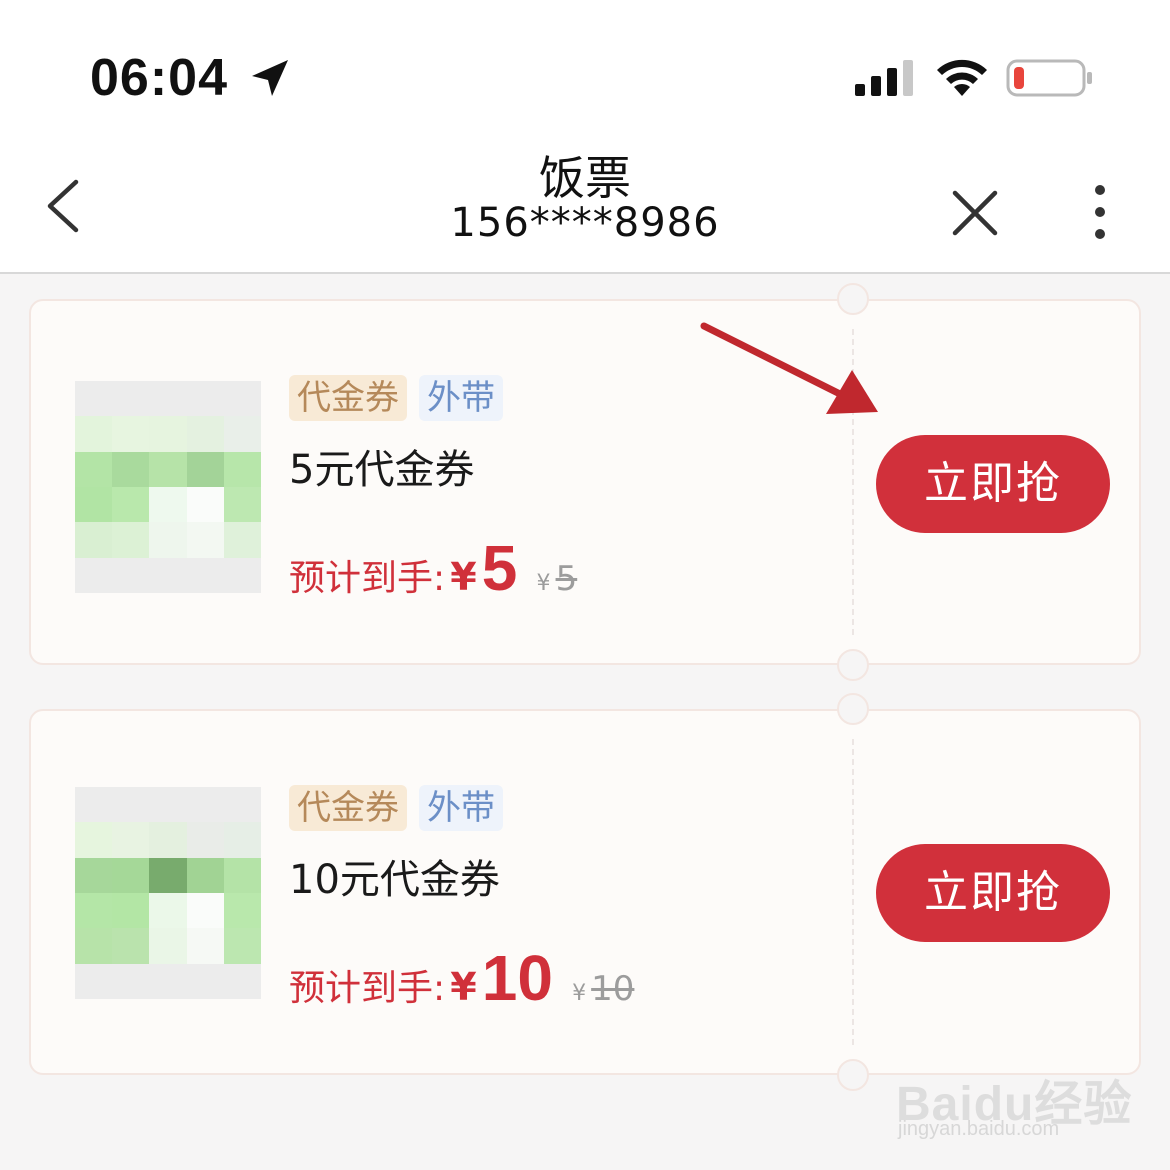 Image resolution: width=1170 pixels, height=1170 pixels. I want to click on status-bar: 06:04, so click(585, 70).